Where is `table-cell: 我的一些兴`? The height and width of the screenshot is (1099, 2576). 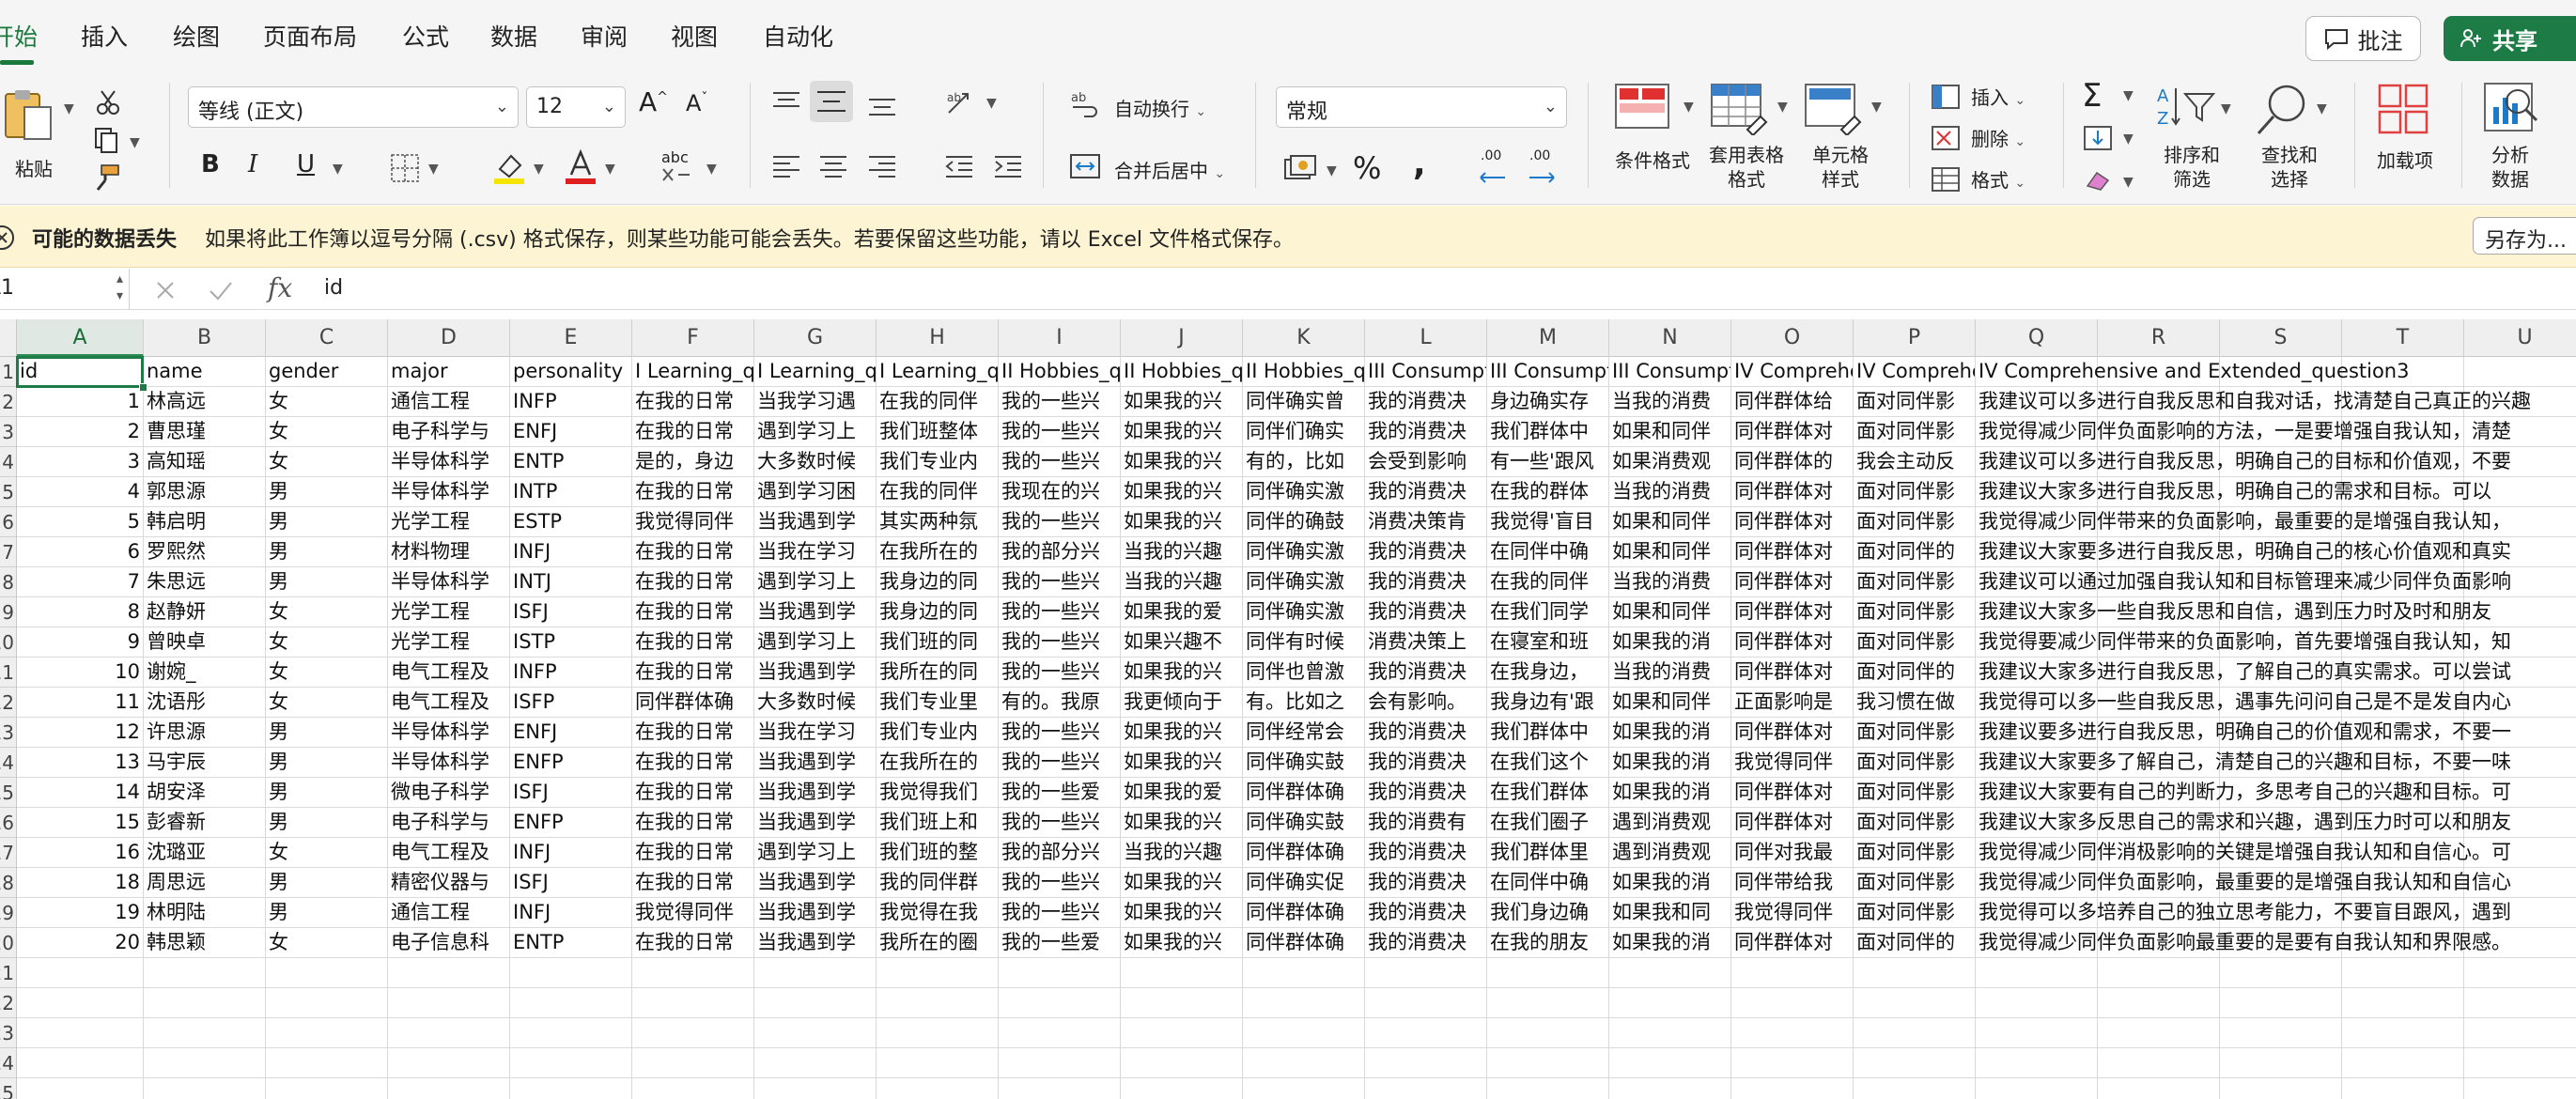 table-cell: 我的一些兴 is located at coordinates (1060, 913).